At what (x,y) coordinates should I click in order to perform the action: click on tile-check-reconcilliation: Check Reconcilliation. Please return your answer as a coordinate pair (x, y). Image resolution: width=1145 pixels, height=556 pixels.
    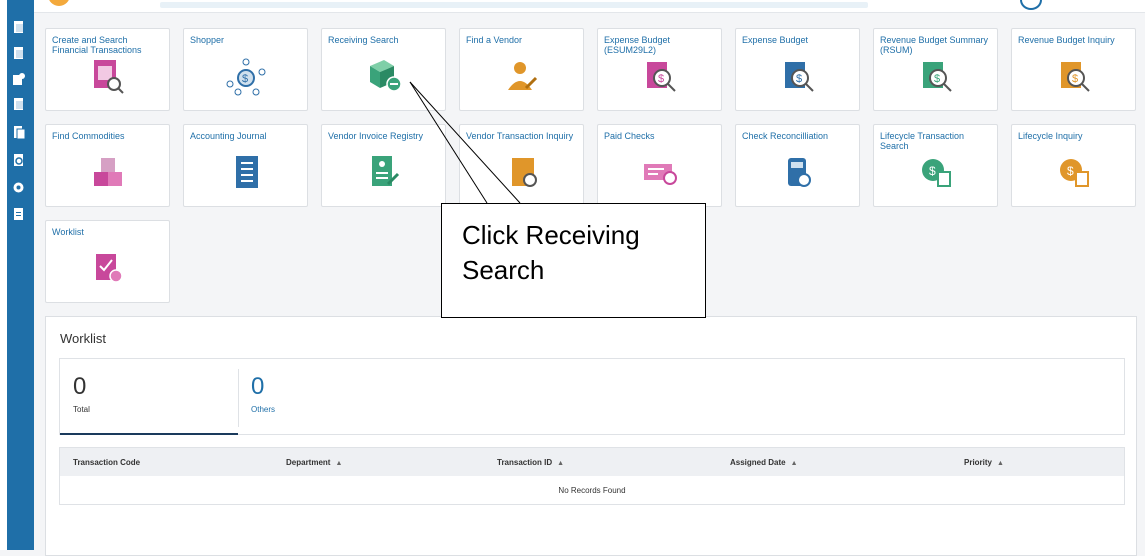
    Looking at the image, I should click on (797, 165).